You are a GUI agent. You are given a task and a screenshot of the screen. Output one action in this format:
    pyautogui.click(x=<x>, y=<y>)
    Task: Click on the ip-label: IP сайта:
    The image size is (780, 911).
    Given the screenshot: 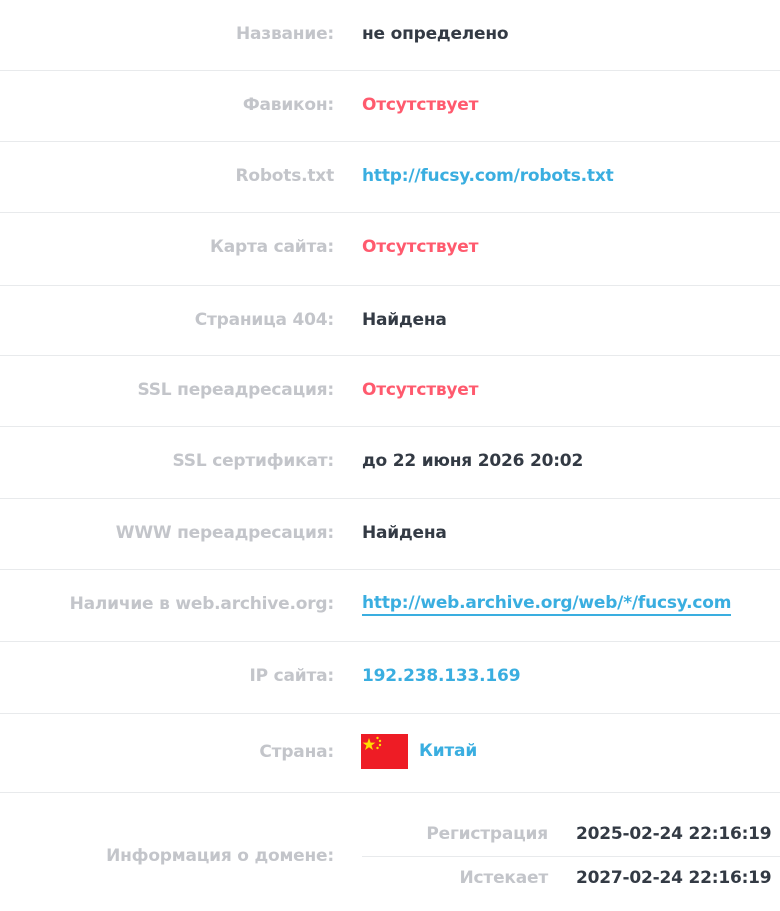 What is the action you would take?
    pyautogui.click(x=292, y=676)
    